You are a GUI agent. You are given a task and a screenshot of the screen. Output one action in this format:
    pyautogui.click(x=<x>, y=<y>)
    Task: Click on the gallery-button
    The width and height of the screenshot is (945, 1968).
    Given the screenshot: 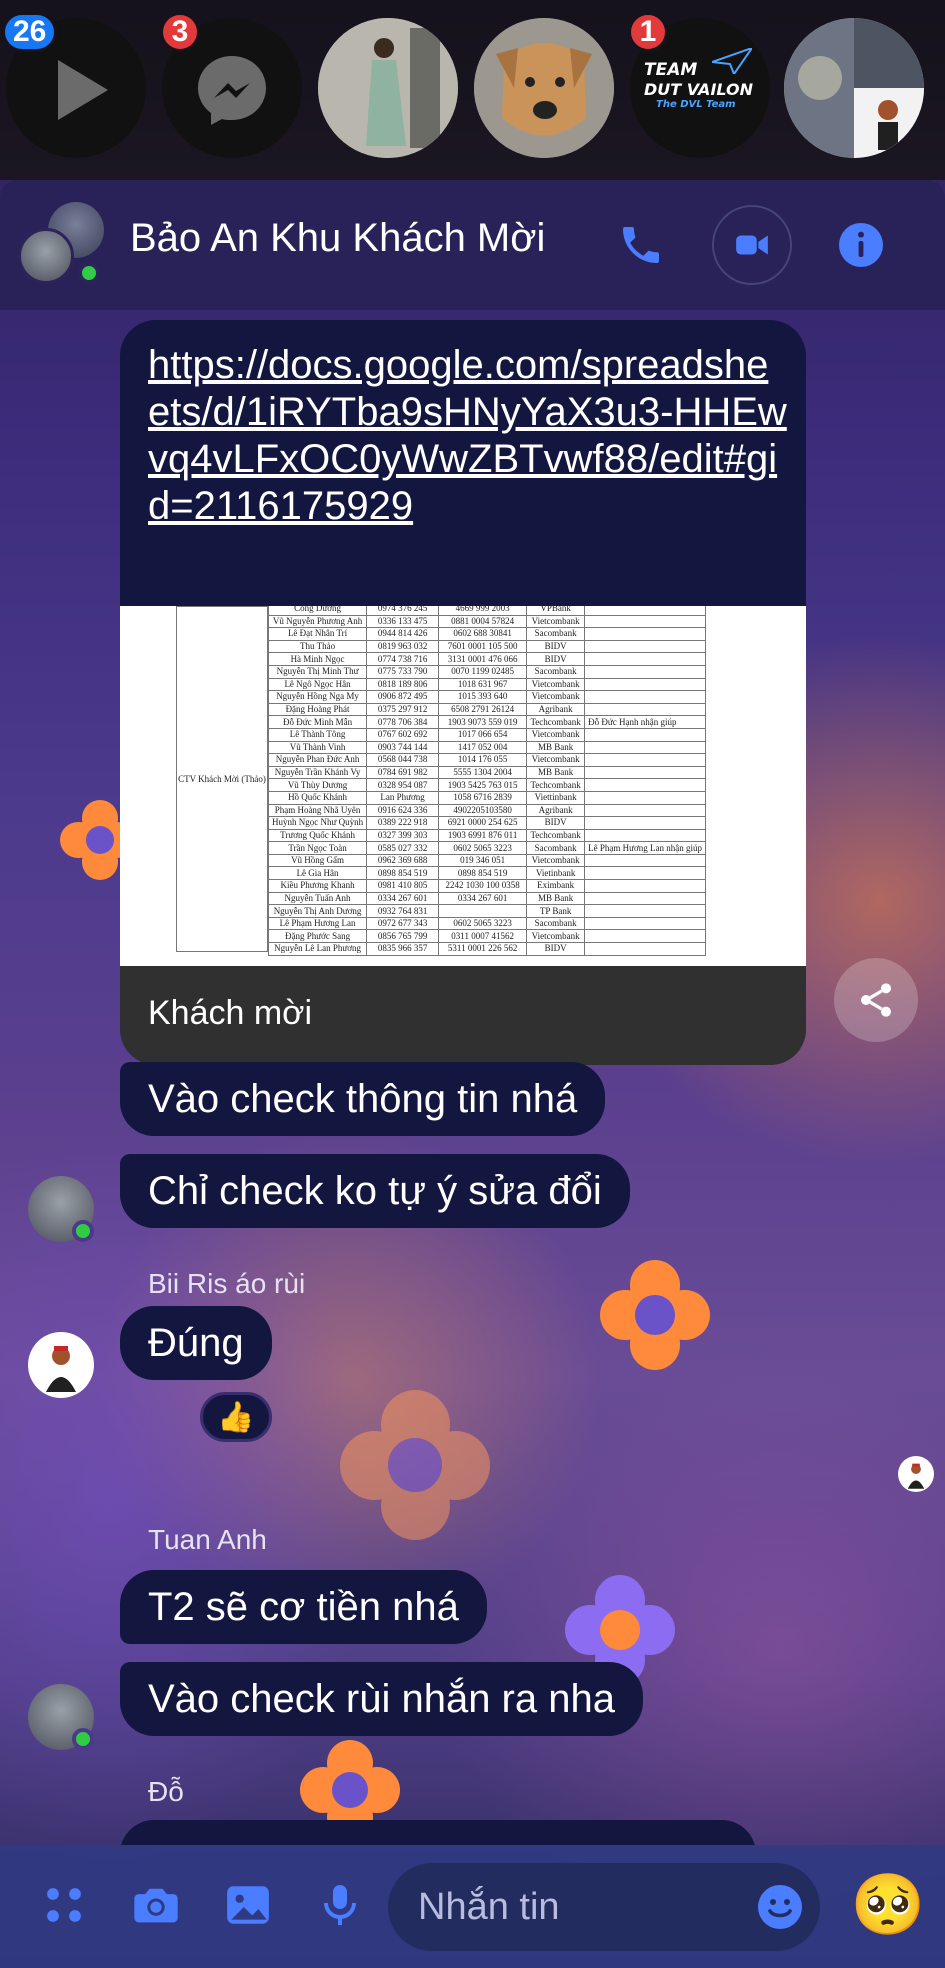 What is the action you would take?
    pyautogui.click(x=248, y=1905)
    